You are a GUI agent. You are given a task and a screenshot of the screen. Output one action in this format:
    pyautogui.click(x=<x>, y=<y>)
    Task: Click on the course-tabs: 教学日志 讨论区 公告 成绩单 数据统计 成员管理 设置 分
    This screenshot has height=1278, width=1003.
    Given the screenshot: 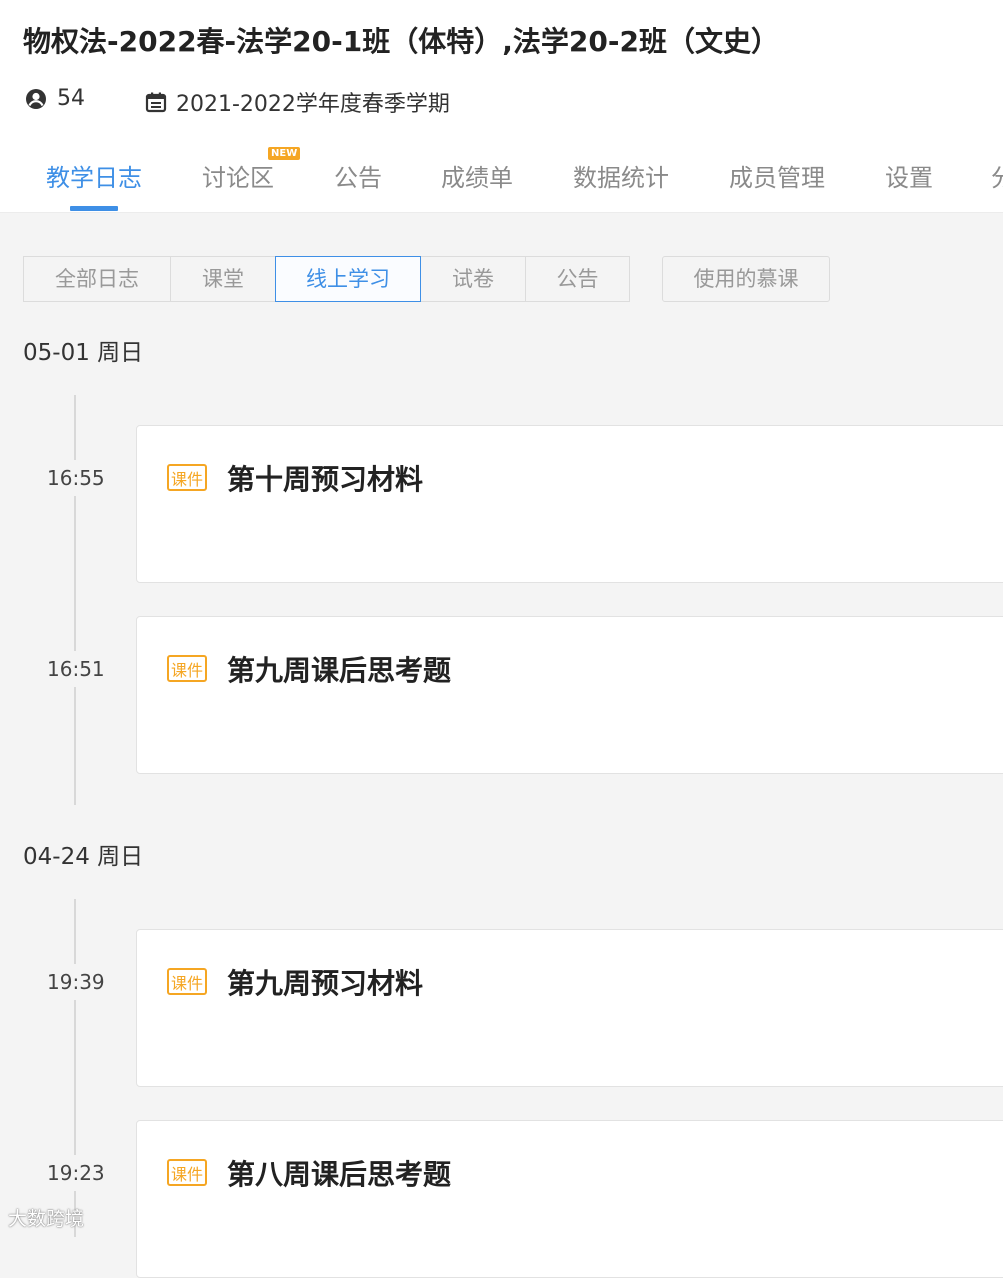 What is the action you would take?
    pyautogui.click(x=501, y=176)
    